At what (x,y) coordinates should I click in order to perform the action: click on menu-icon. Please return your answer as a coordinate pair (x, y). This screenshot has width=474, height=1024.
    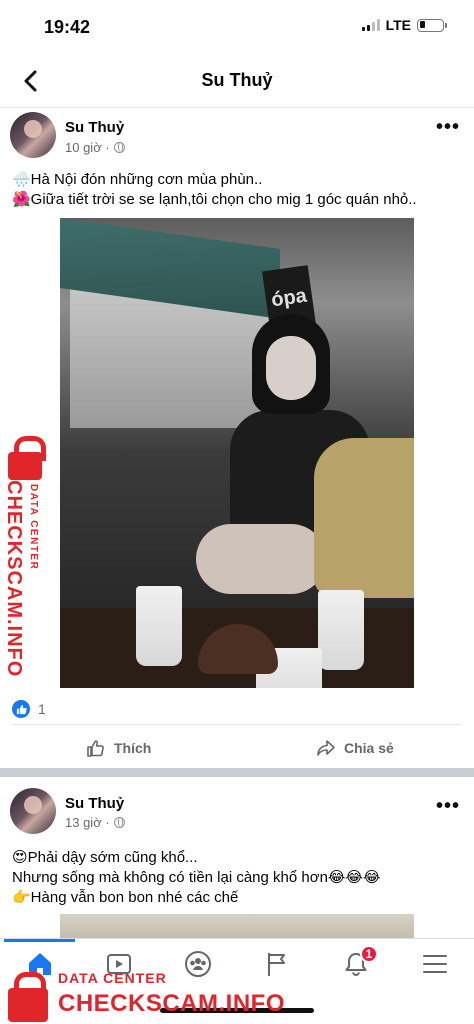
    Looking at the image, I should click on (434, 964).